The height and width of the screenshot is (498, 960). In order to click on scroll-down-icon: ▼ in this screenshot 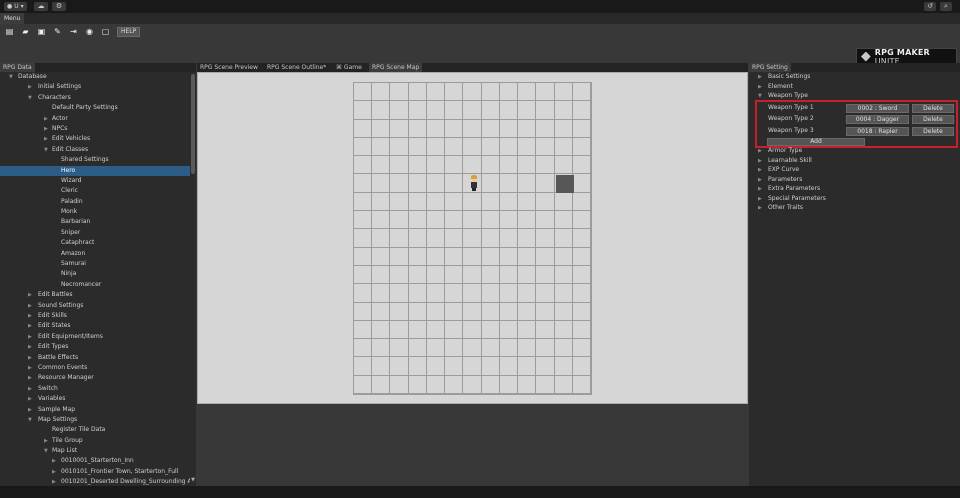, I will do `click(193, 481)`.